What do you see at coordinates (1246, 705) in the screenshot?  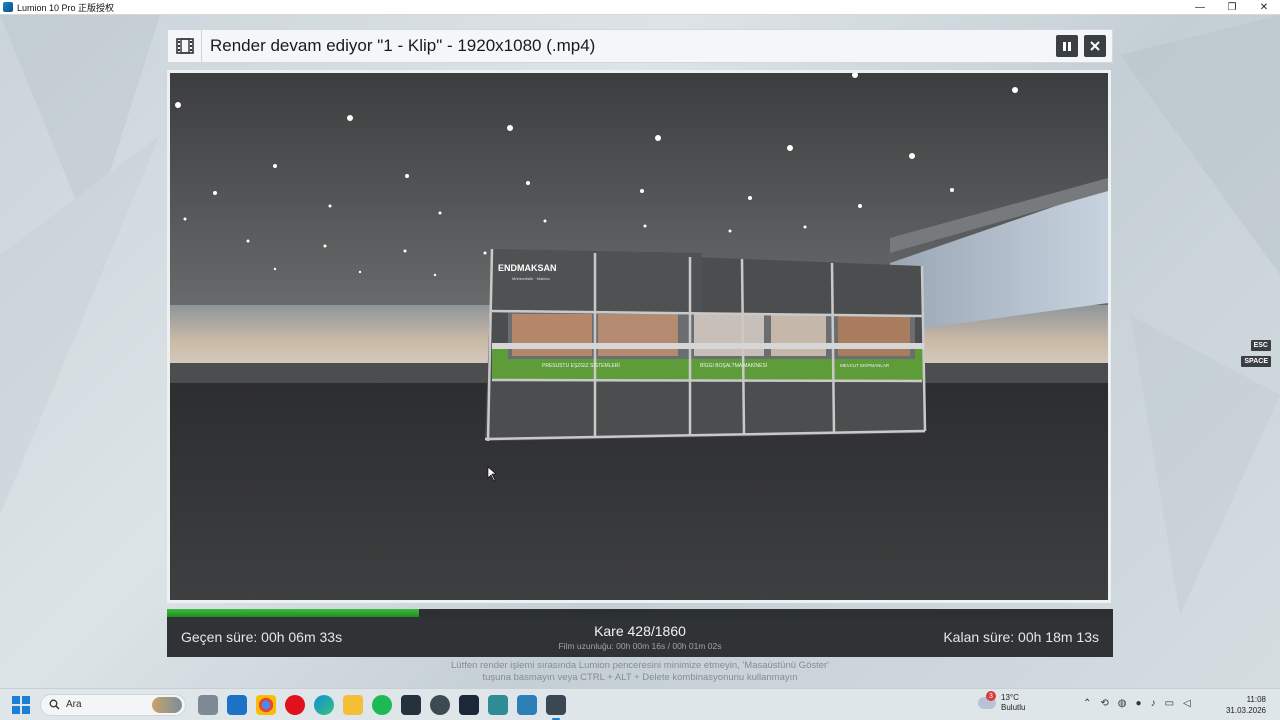 I see `clock: 11:08 31.03.2026` at bounding box center [1246, 705].